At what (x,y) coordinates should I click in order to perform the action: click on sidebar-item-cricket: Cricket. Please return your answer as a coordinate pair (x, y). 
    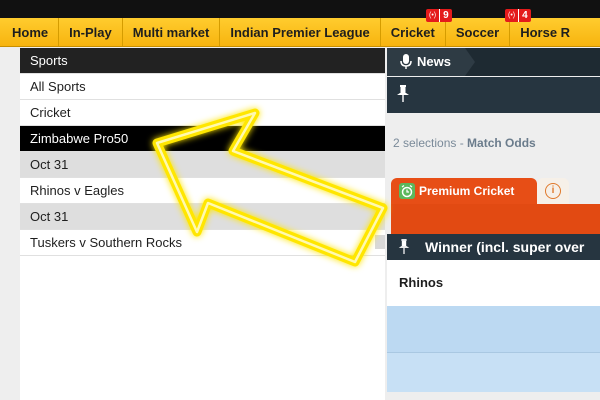
    Looking at the image, I should click on (202, 113).